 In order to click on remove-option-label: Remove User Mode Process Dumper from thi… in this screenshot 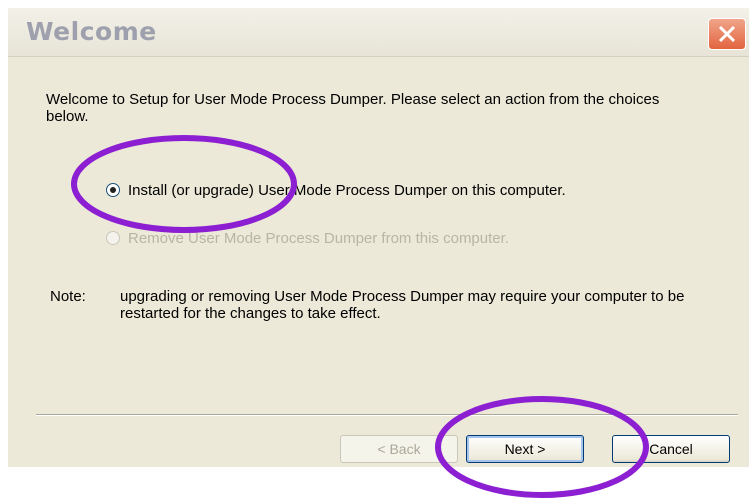, I will do `click(318, 238)`.